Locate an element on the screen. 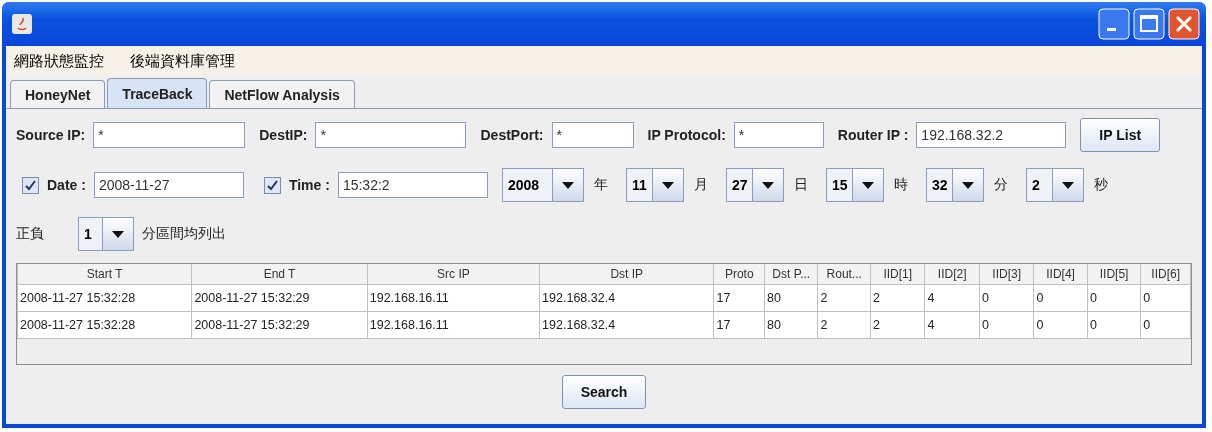  dropdown: 32 is located at coordinates (954, 185).